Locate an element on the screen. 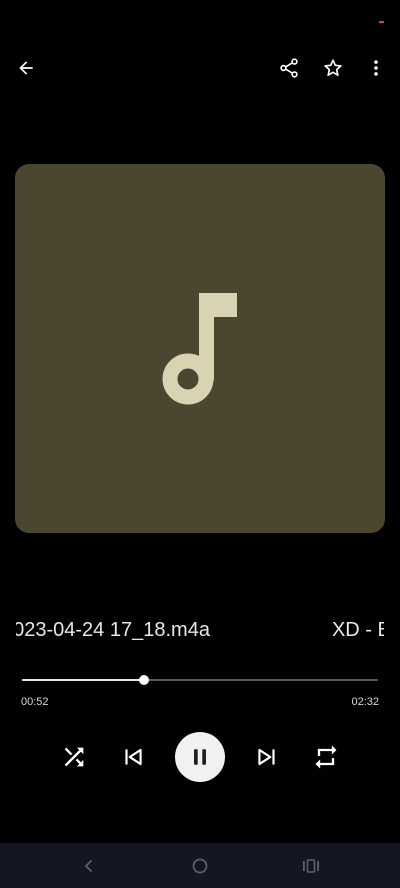  repeat-icon is located at coordinates (326, 757).